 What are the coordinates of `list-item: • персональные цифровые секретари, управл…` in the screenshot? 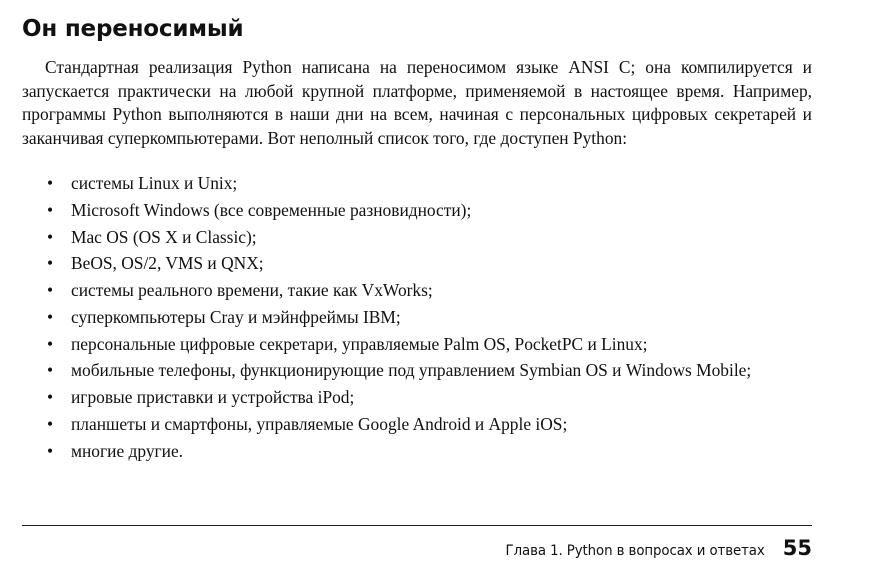 It's located at (417, 345).